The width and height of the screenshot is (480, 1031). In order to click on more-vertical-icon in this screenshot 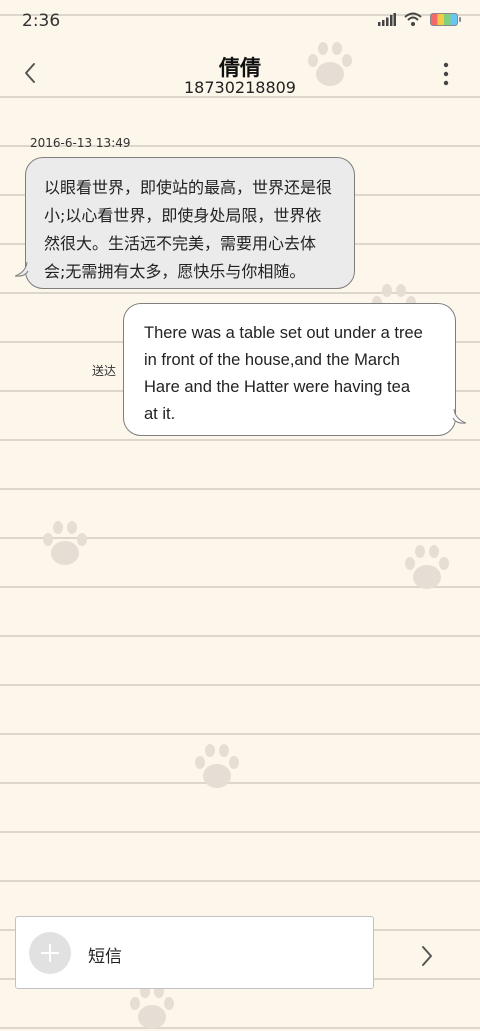, I will do `click(446, 74)`.